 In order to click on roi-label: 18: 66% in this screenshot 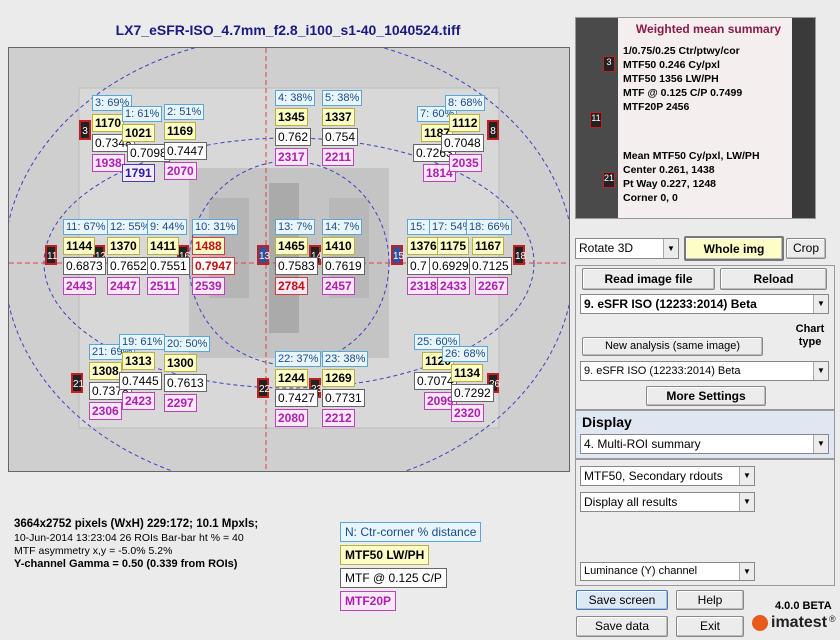, I will do `click(489, 227)`.